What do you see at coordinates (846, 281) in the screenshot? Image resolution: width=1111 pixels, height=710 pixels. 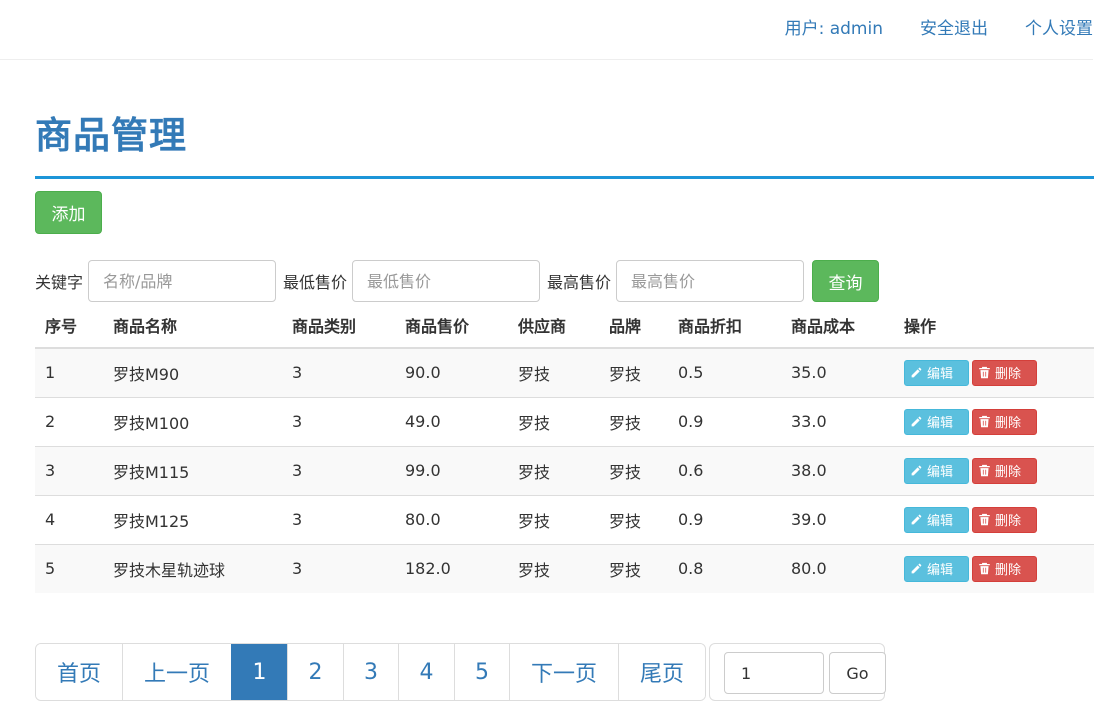 I see `search-button: 查询` at bounding box center [846, 281].